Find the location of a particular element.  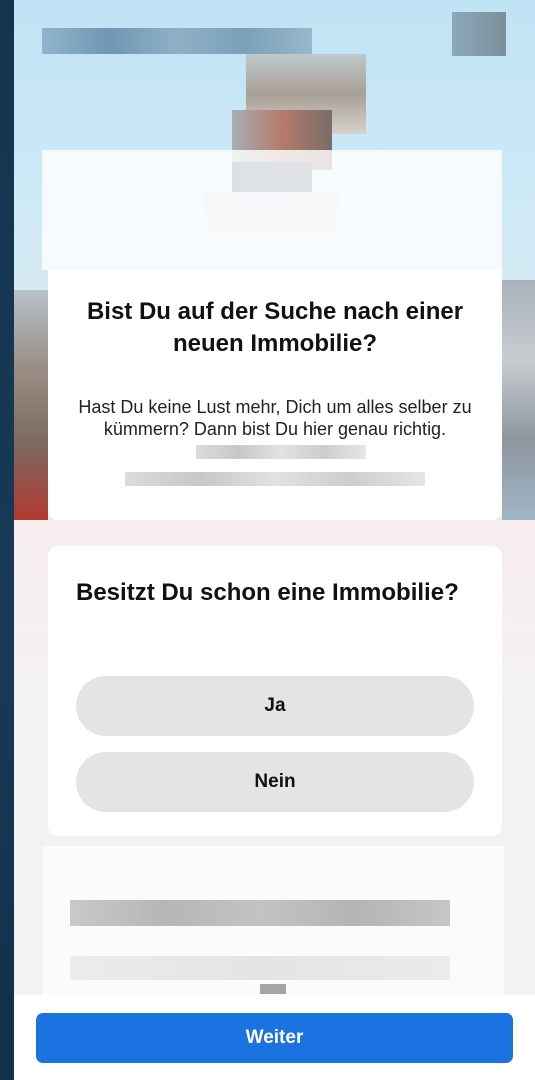

question-title: Besitzt Du schon eine Immobilie? is located at coordinates (267, 592).